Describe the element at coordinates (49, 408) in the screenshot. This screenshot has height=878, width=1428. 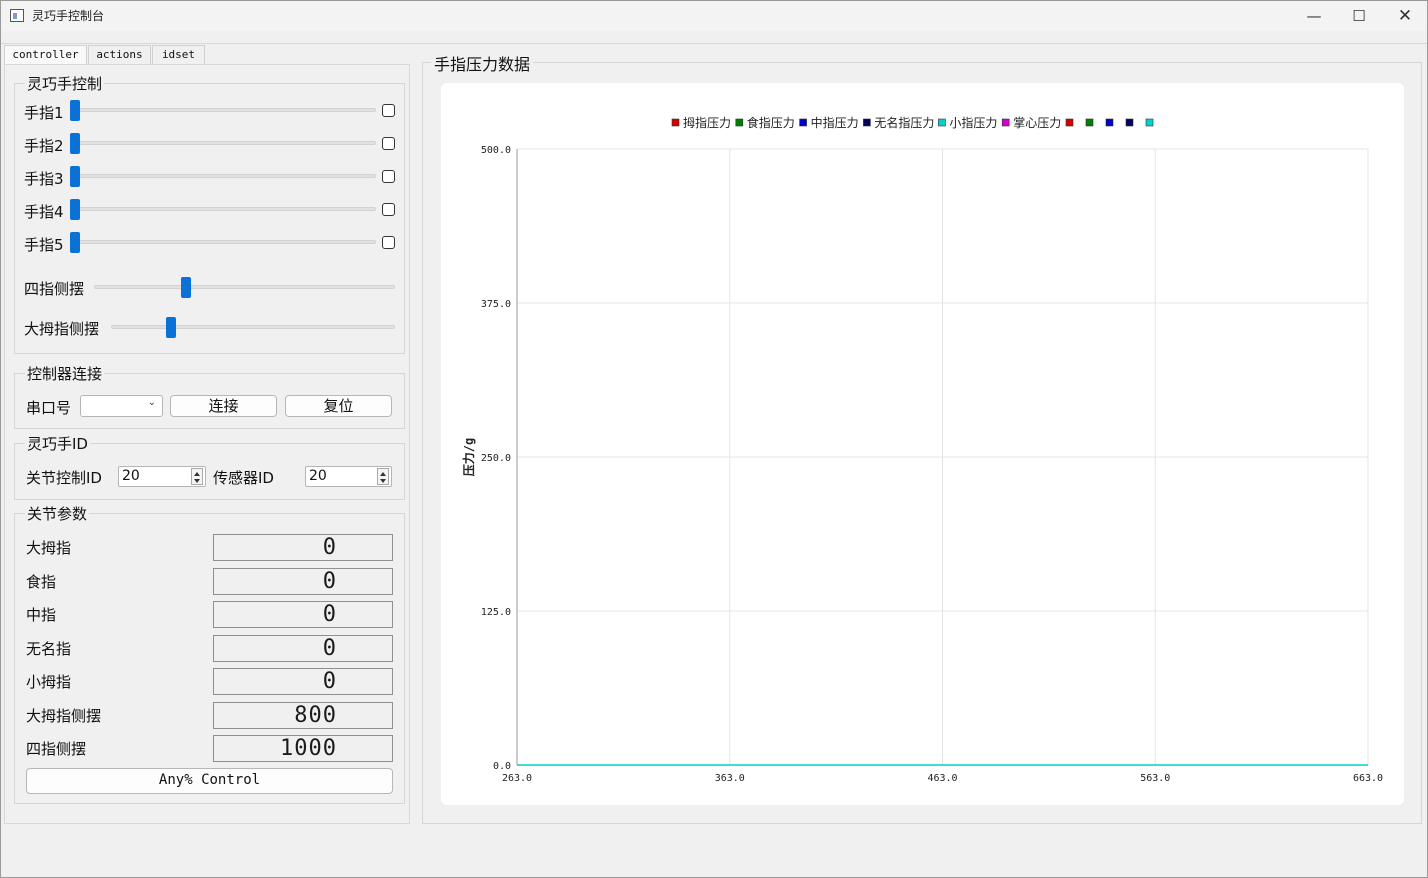
I see `port-label: 串口号` at that location.